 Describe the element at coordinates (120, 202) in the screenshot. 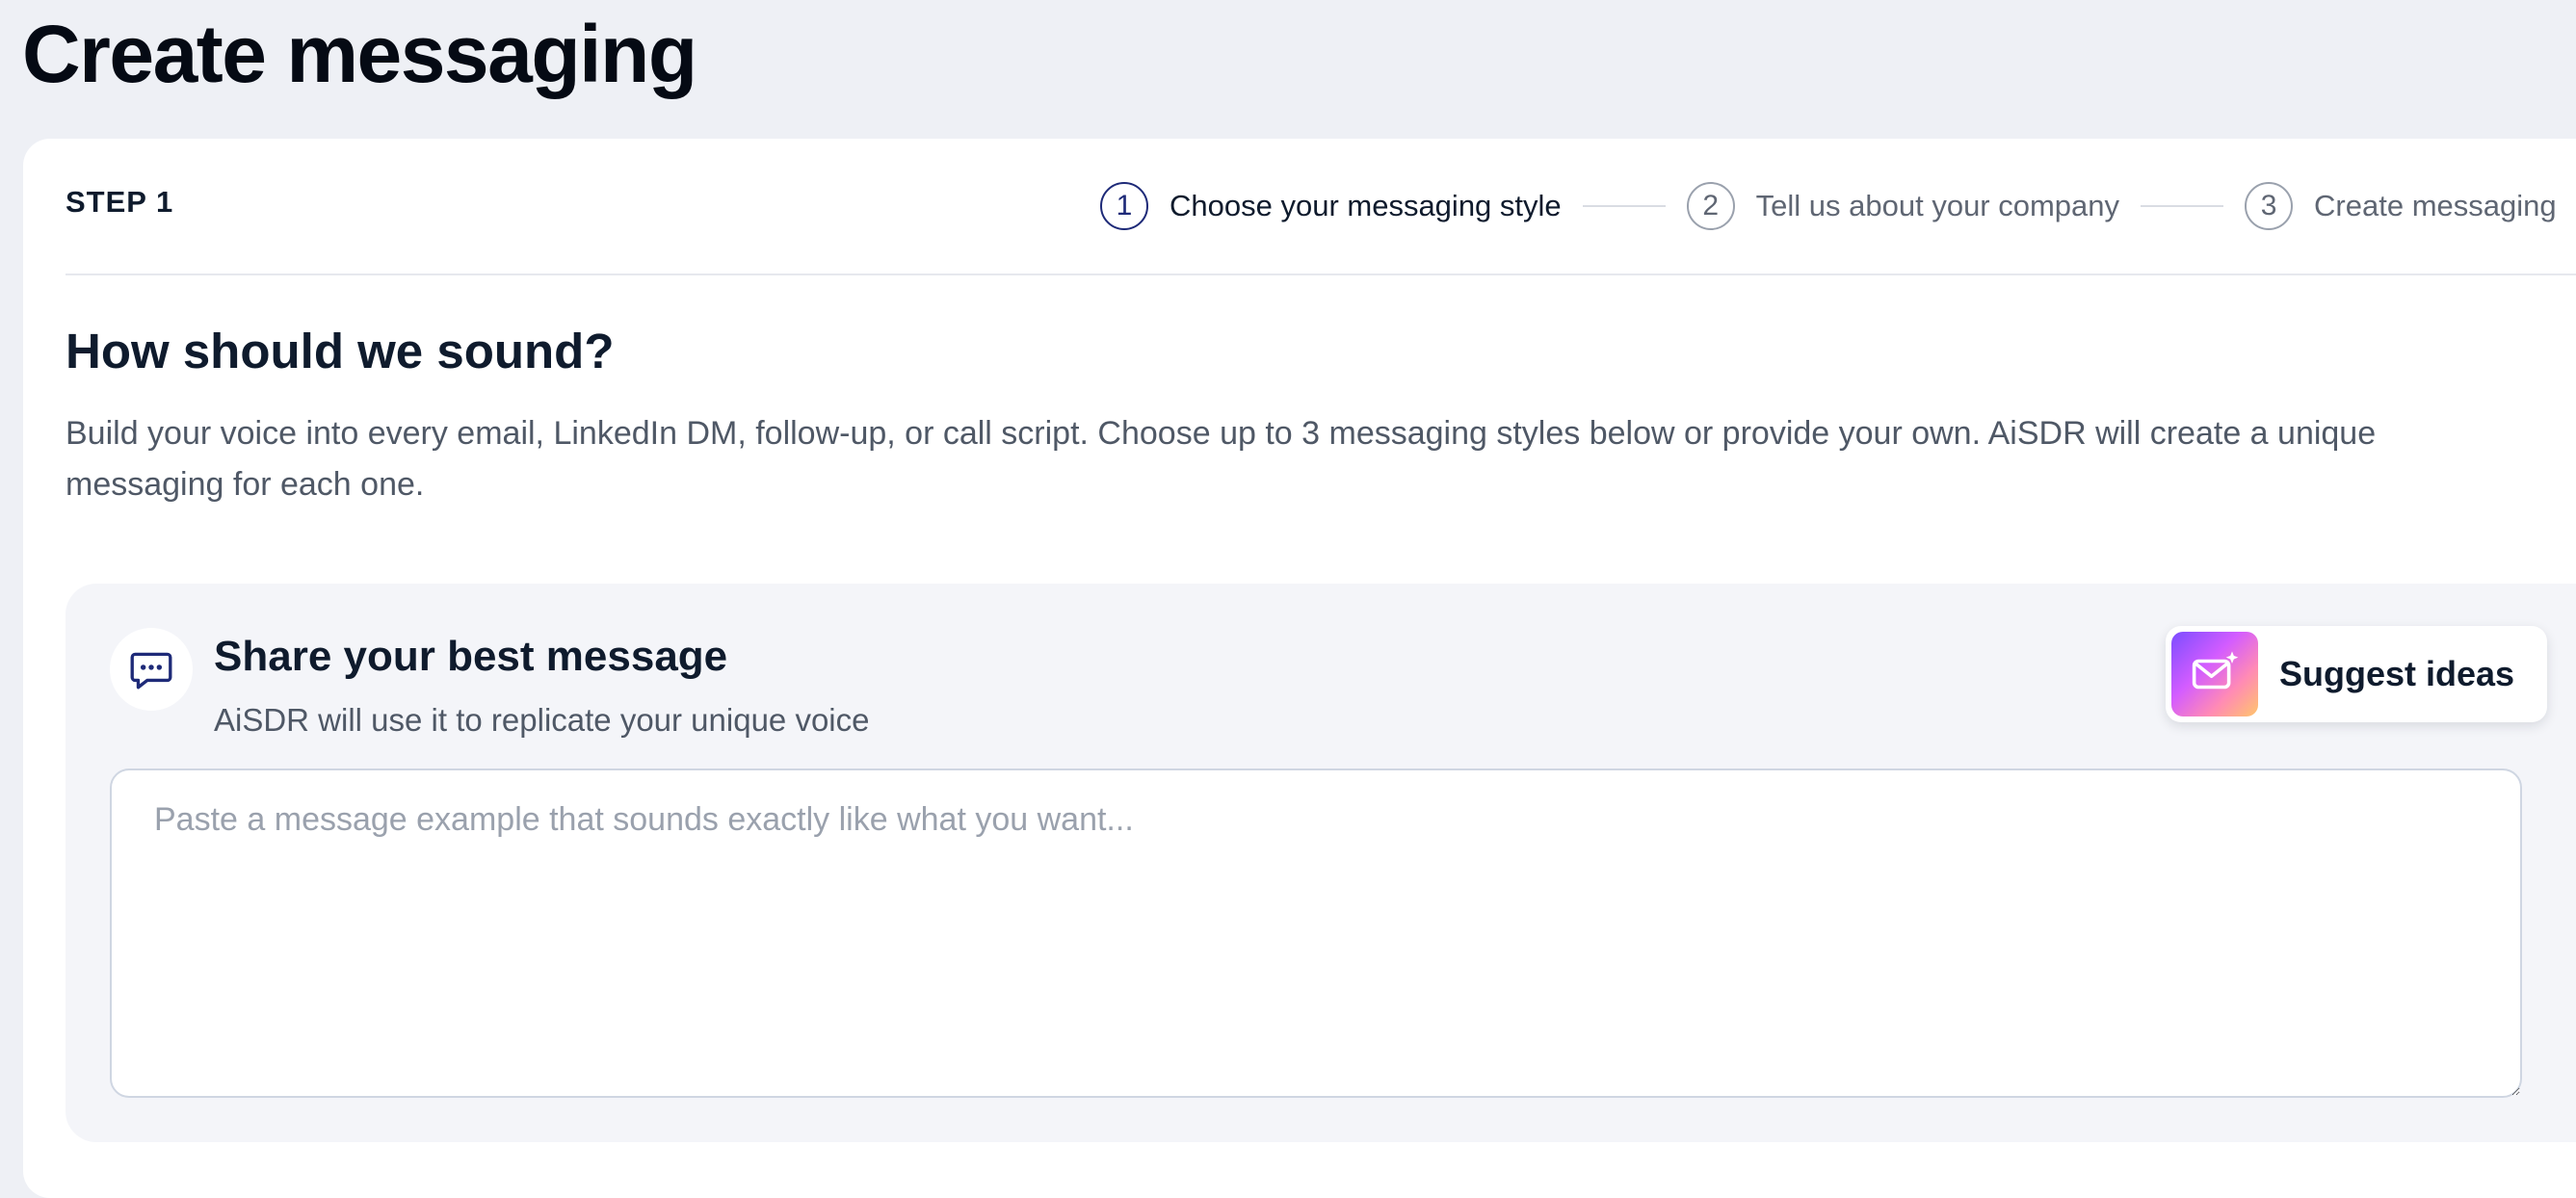

I see `step-label: STEP 1` at that location.